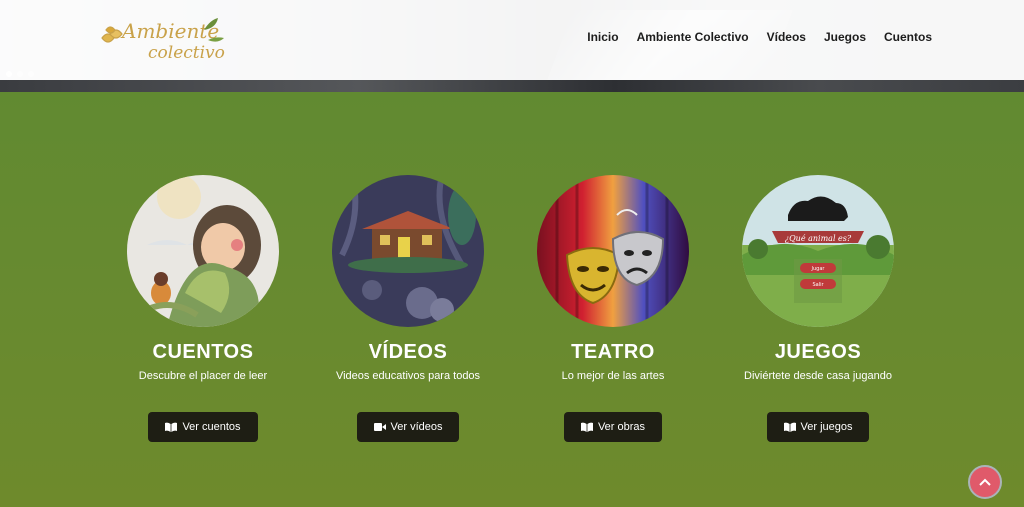 This screenshot has width=1024, height=507. What do you see at coordinates (818, 376) in the screenshot?
I see `card-subtitle: Diviértete desde casa jugando` at bounding box center [818, 376].